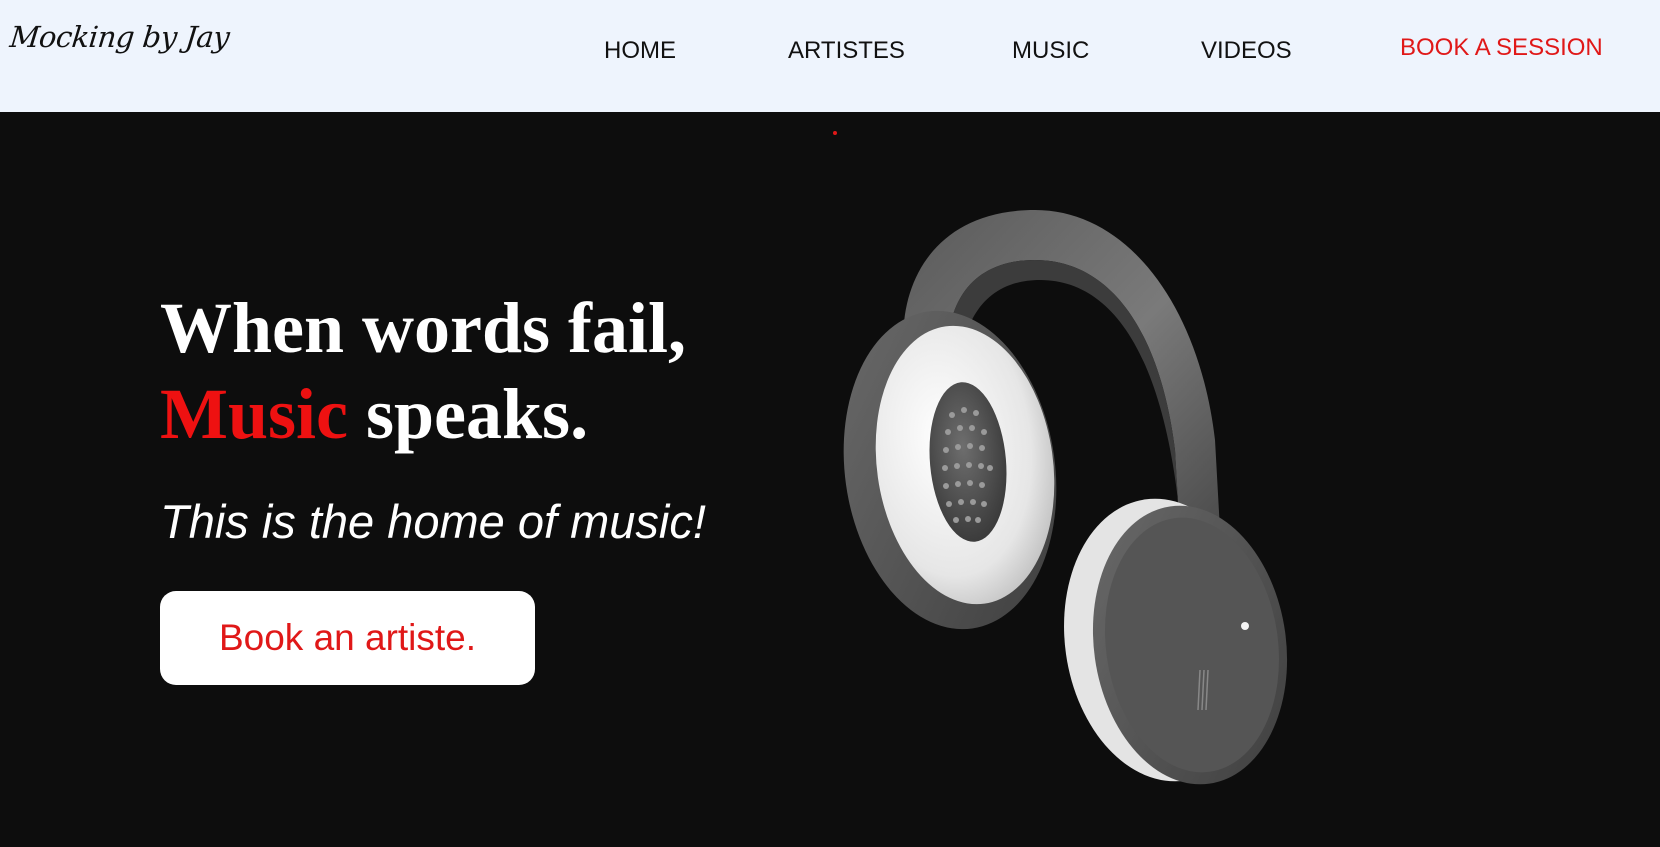  I want to click on active-indicator-dot, so click(835, 133).